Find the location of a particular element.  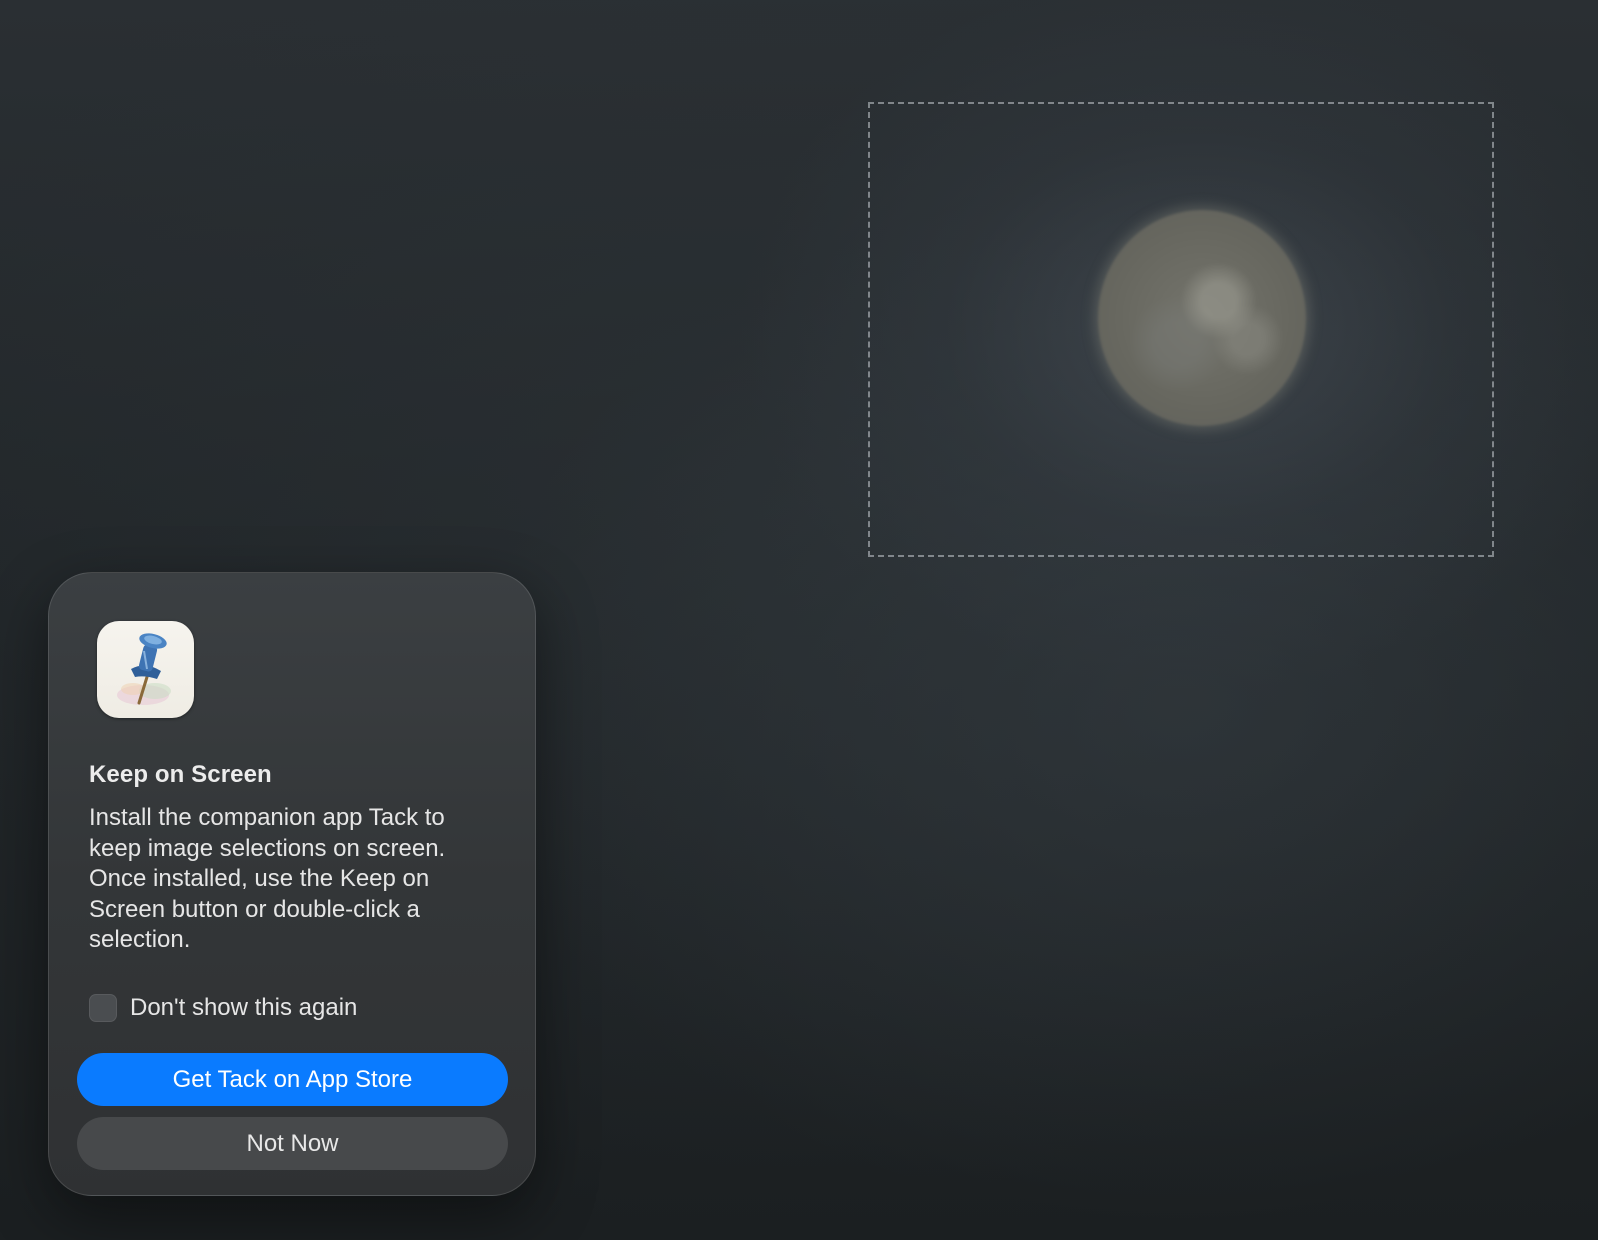

dont-show-again-checkbox is located at coordinates (103, 1008).